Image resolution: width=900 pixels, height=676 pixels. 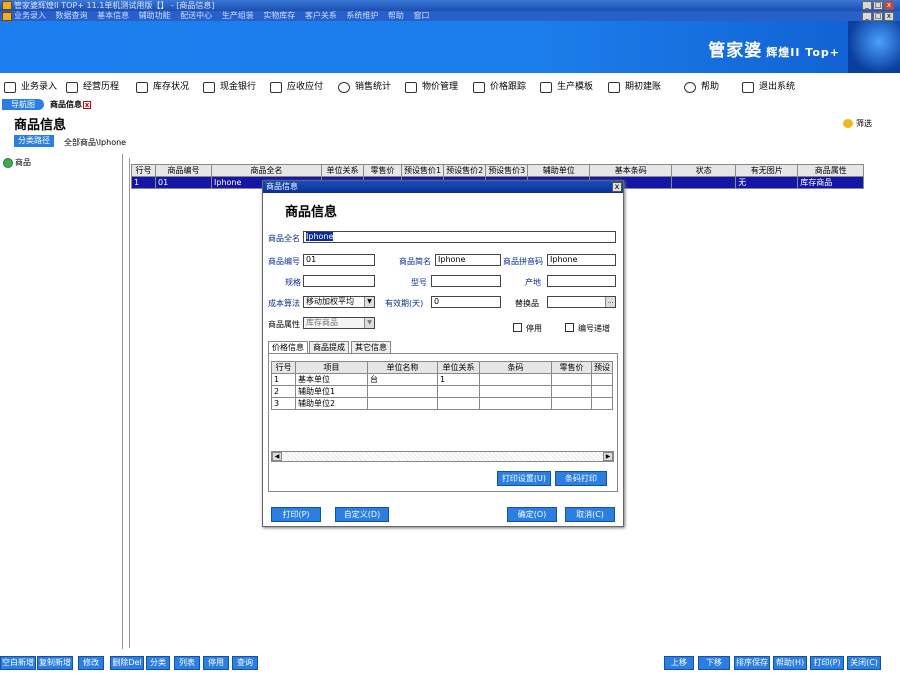 I want to click on tab-commission: 商品提成, so click(x=329, y=347).